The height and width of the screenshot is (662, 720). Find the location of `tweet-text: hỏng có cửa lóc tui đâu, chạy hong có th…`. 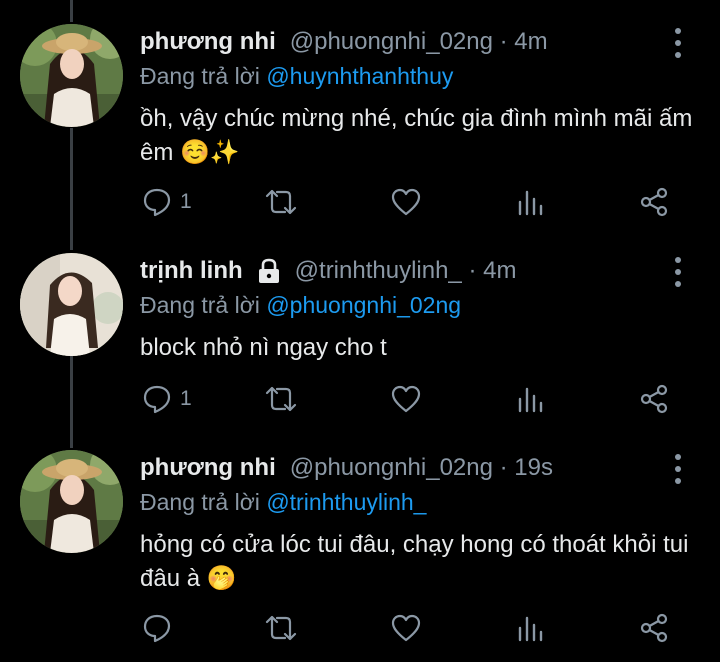

tweet-text: hỏng có cửa lóc tui đâu, chạy hong có th… is located at coordinates (414, 561).